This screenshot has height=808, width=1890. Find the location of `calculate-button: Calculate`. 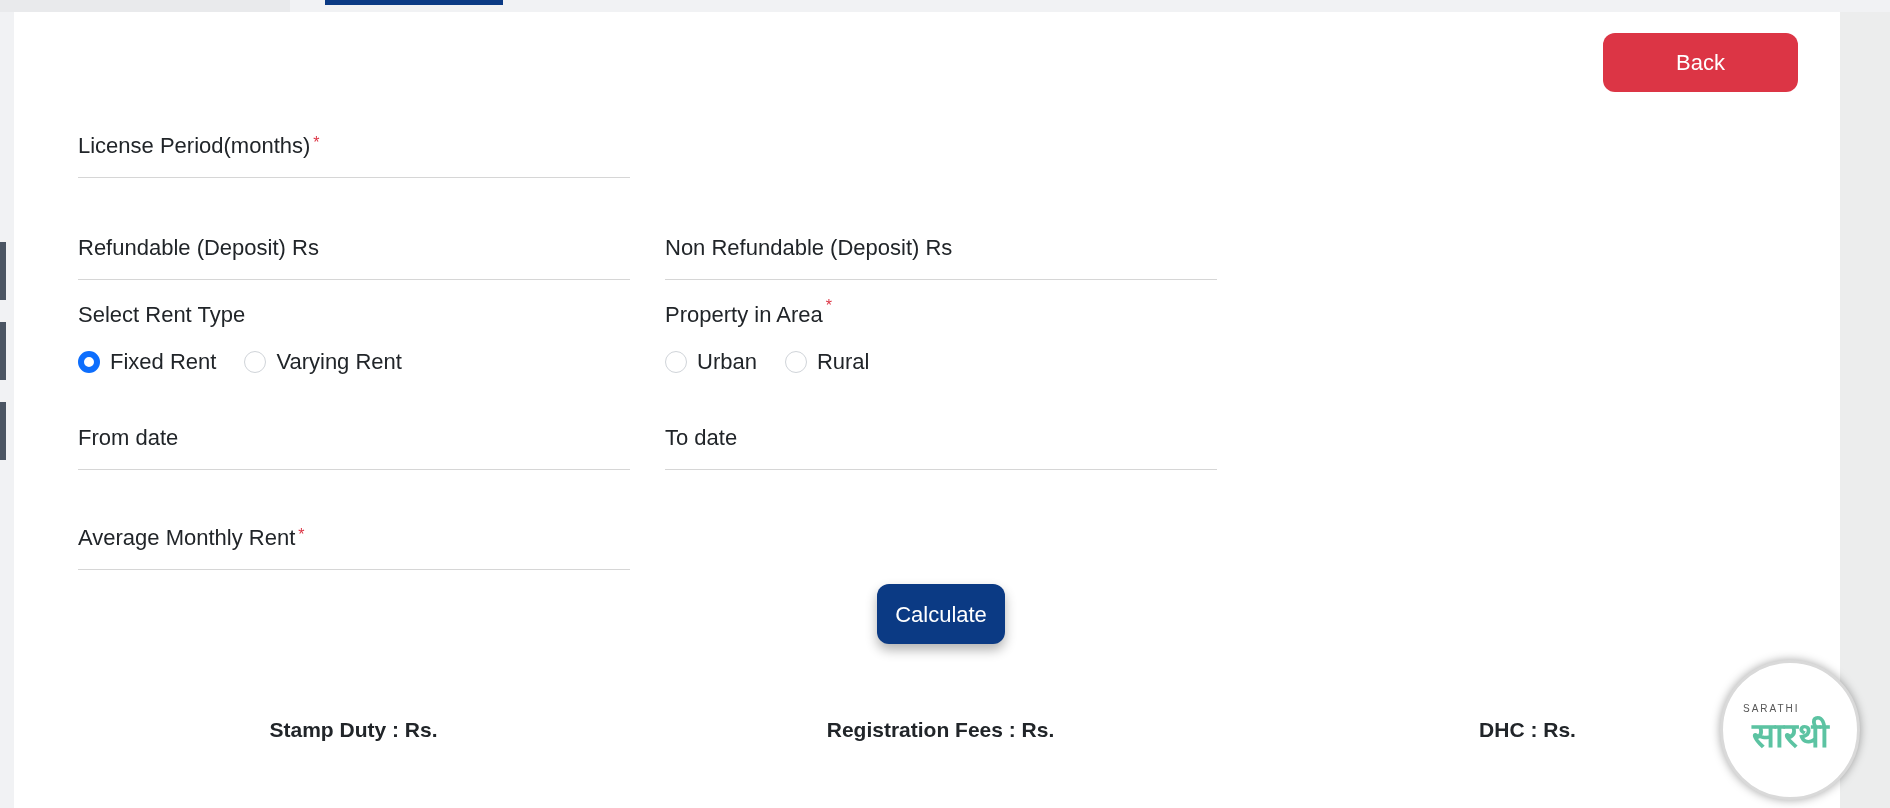

calculate-button: Calculate is located at coordinates (941, 614).